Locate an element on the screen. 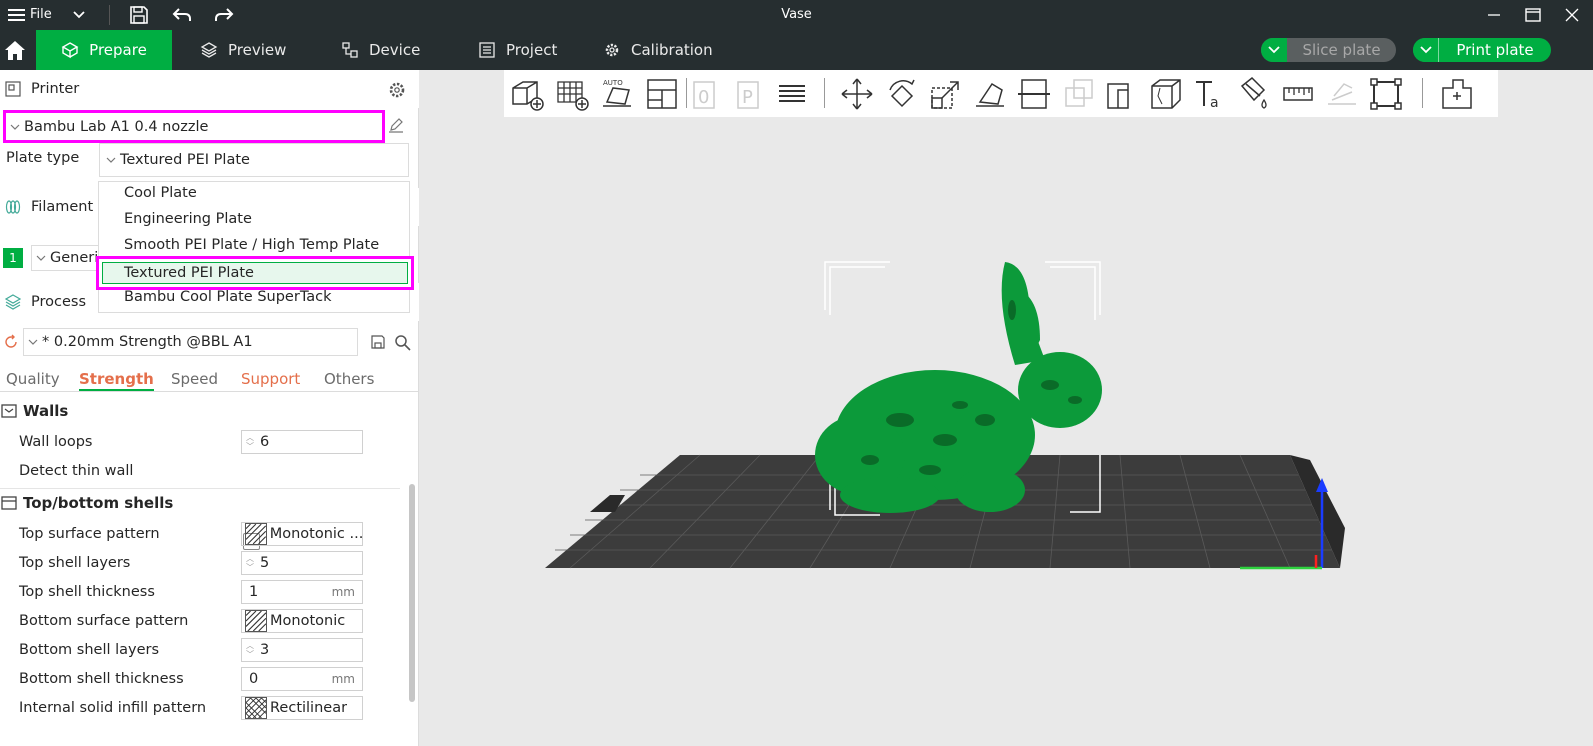 This screenshot has height=746, width=1593. unit-label: mm is located at coordinates (343, 592).